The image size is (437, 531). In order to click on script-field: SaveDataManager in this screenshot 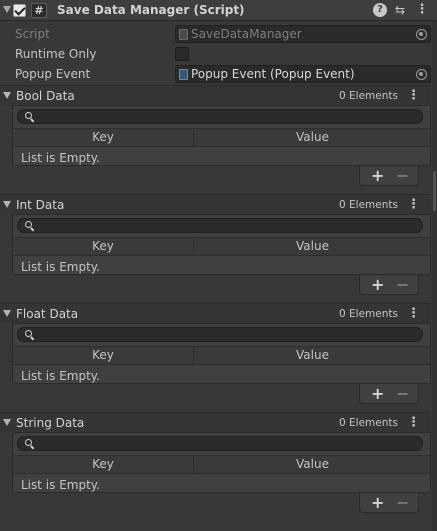, I will do `click(303, 34)`.